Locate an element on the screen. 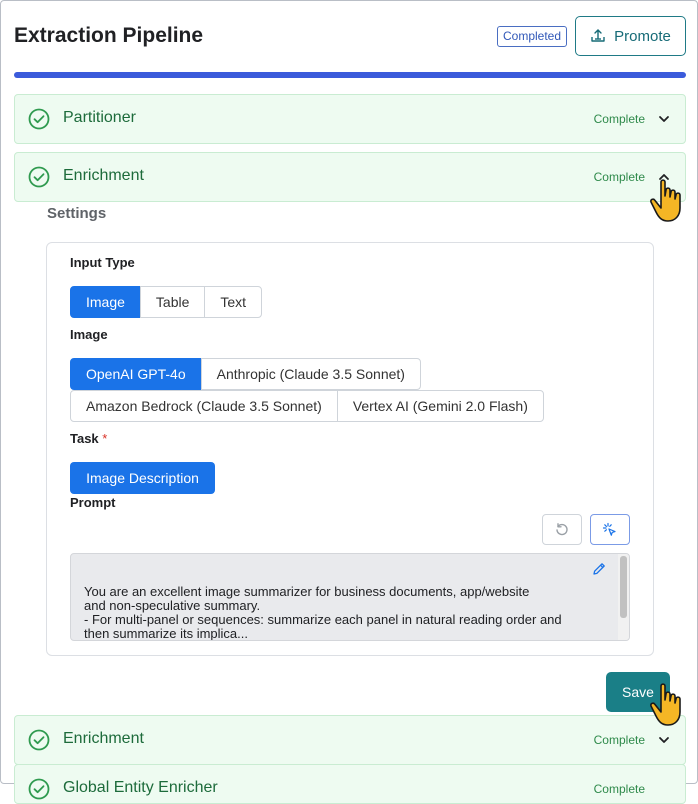 Image resolution: width=698 pixels, height=804 pixels. stage-name: Global Entity Enricher is located at coordinates (140, 787).